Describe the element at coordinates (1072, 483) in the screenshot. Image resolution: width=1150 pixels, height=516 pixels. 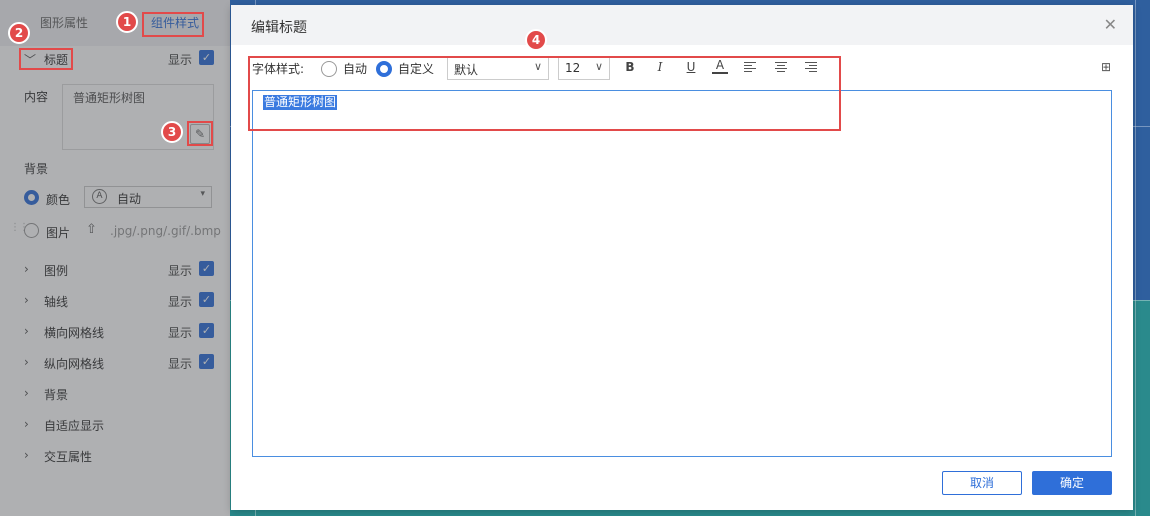
I see `confirm-button: 确定` at that location.